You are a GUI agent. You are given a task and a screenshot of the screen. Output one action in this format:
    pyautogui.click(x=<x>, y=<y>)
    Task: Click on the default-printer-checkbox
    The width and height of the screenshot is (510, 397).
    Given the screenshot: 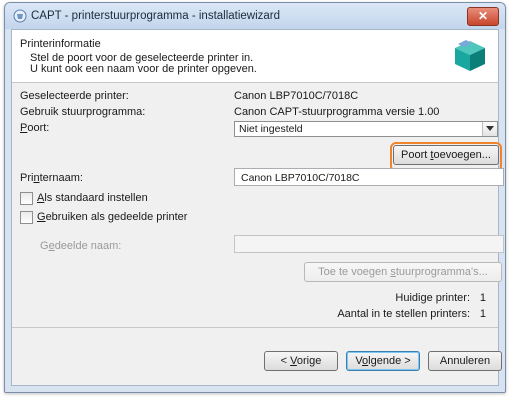 What is the action you would take?
    pyautogui.click(x=26, y=198)
    